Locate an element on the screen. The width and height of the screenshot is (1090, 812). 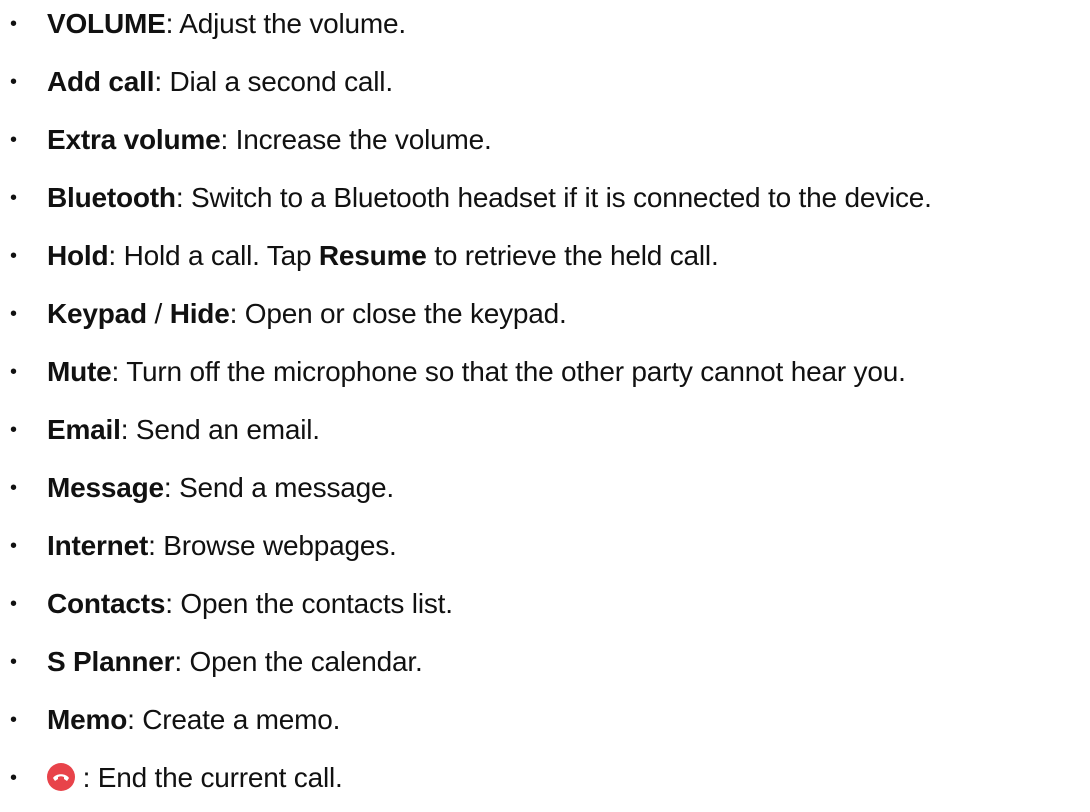
list-item-text: Memo: Create a memo. is located at coordinates (193, 720).